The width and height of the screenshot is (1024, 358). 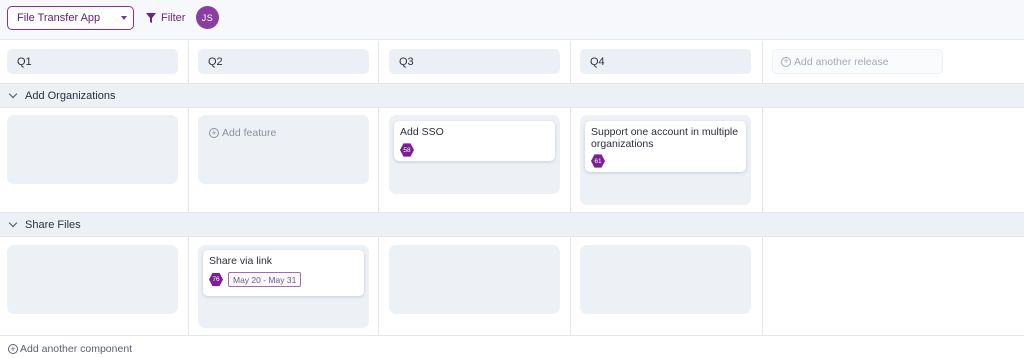 I want to click on release-q1: Q1, so click(x=92, y=61).